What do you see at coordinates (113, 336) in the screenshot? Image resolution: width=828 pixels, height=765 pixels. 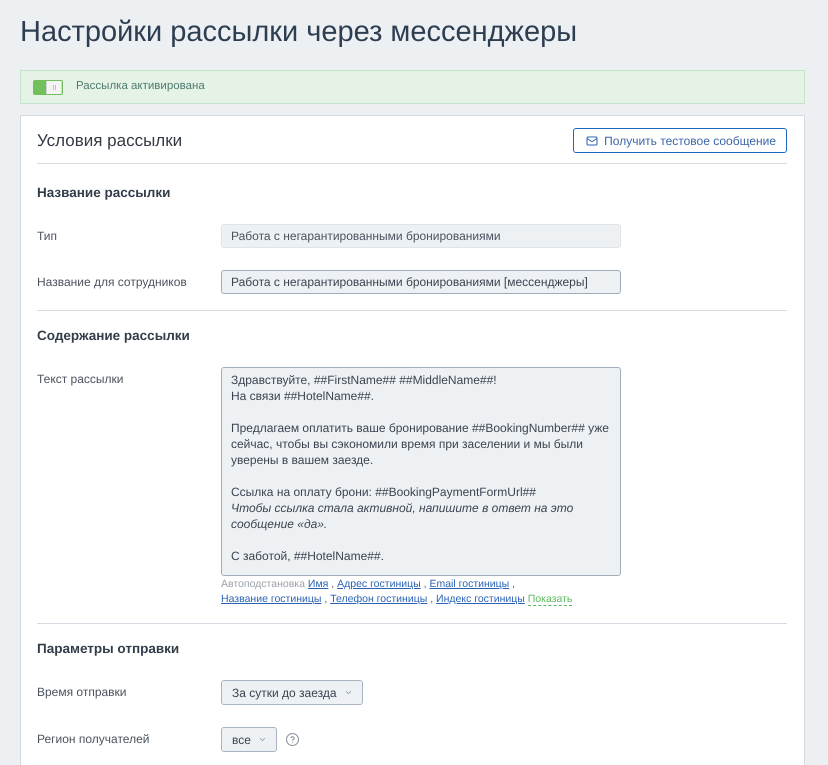 I see `section-heading: Содержание рассылки` at bounding box center [113, 336].